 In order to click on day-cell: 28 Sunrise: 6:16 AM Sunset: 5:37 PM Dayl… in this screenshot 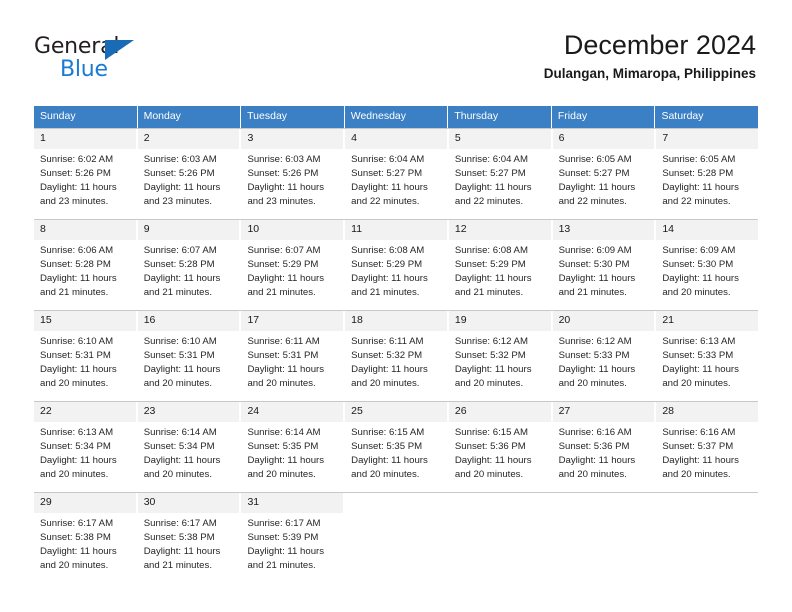, I will do `click(707, 447)`.